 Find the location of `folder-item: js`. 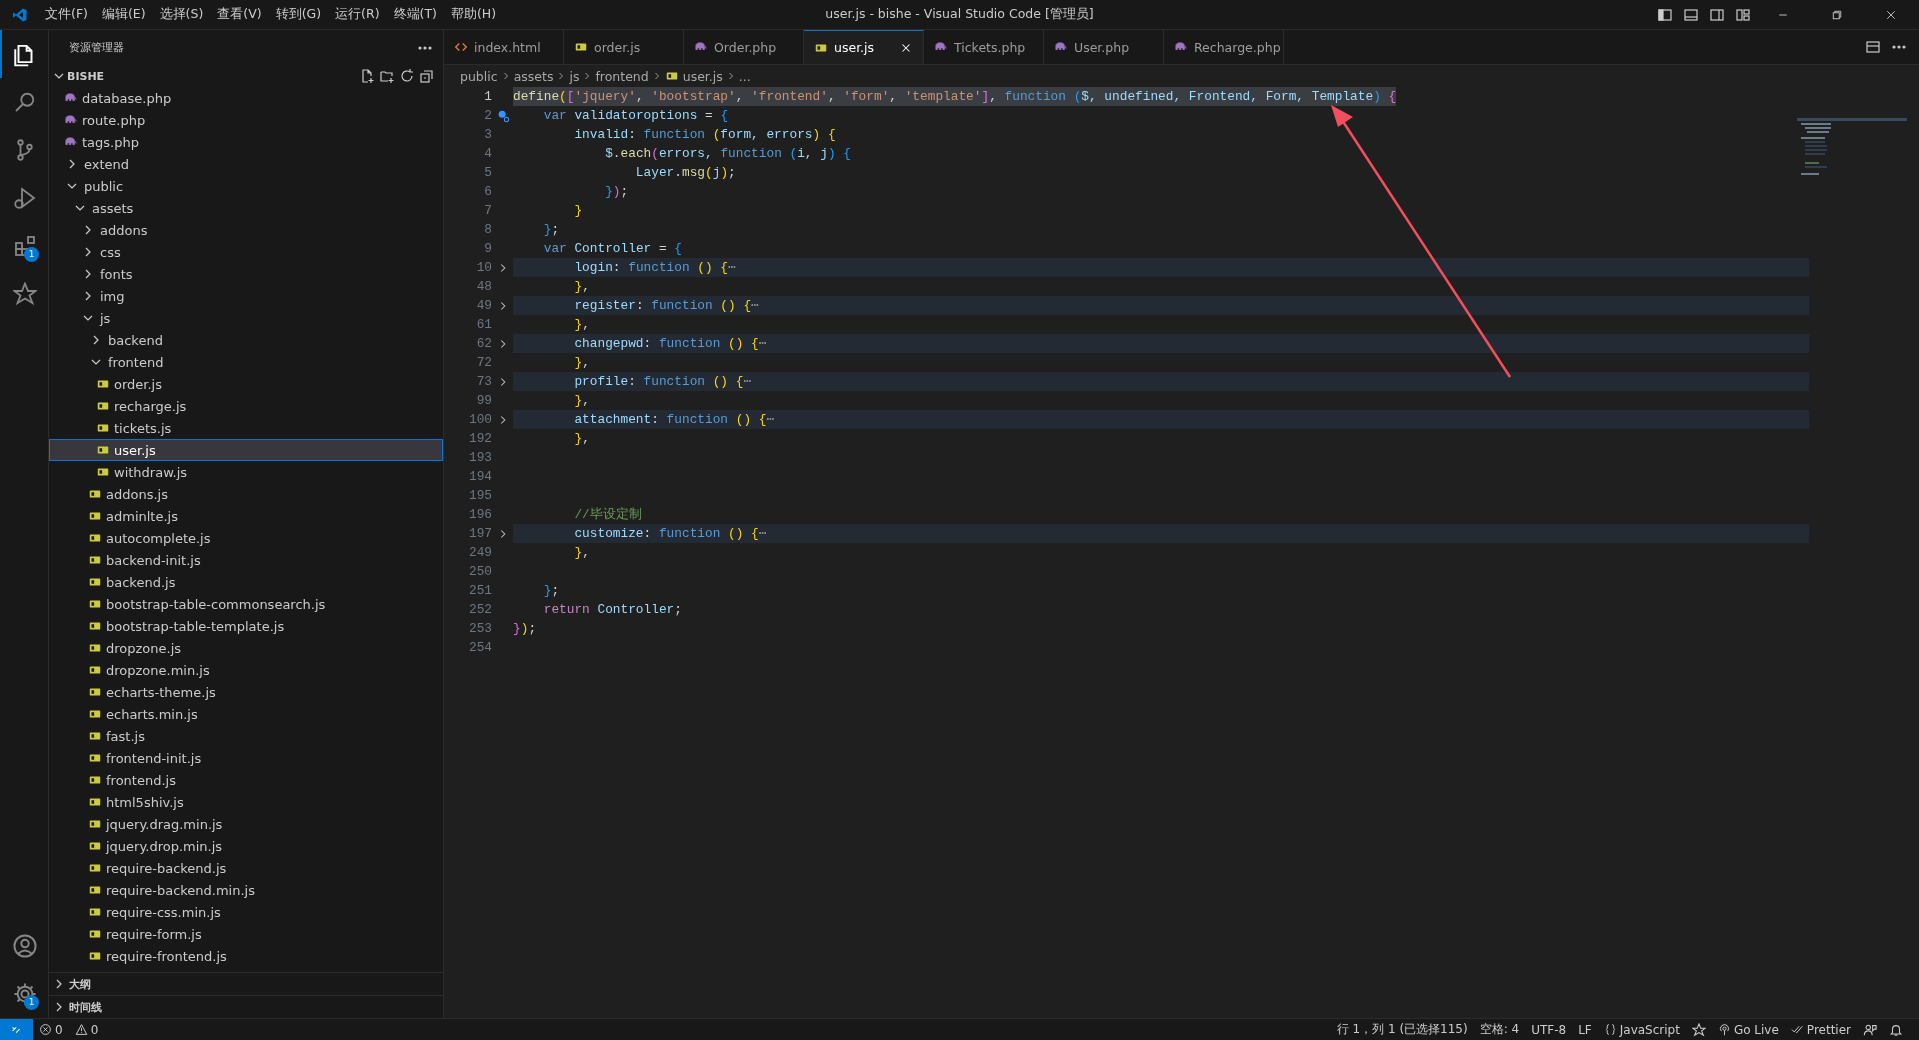

folder-item: js is located at coordinates (246, 318).